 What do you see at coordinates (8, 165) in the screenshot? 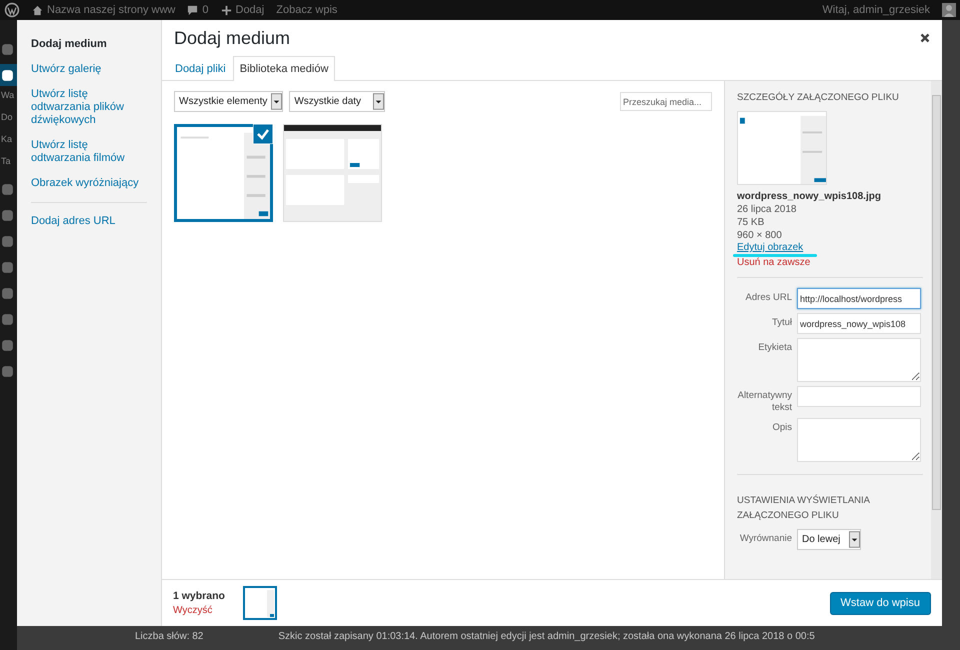
I see `menu-item: Ta` at bounding box center [8, 165].